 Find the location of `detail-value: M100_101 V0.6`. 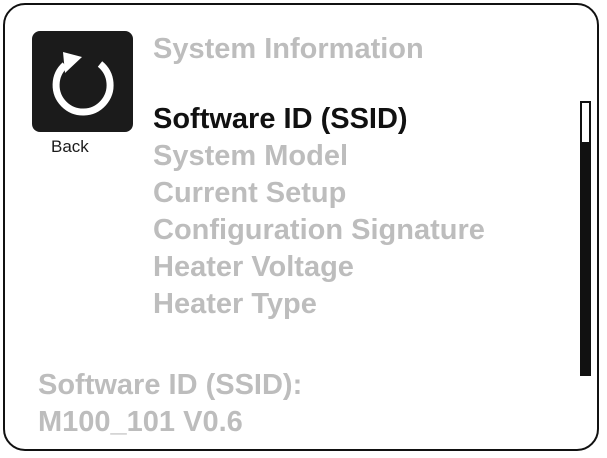

detail-value: M100_101 V0.6 is located at coordinates (140, 422).